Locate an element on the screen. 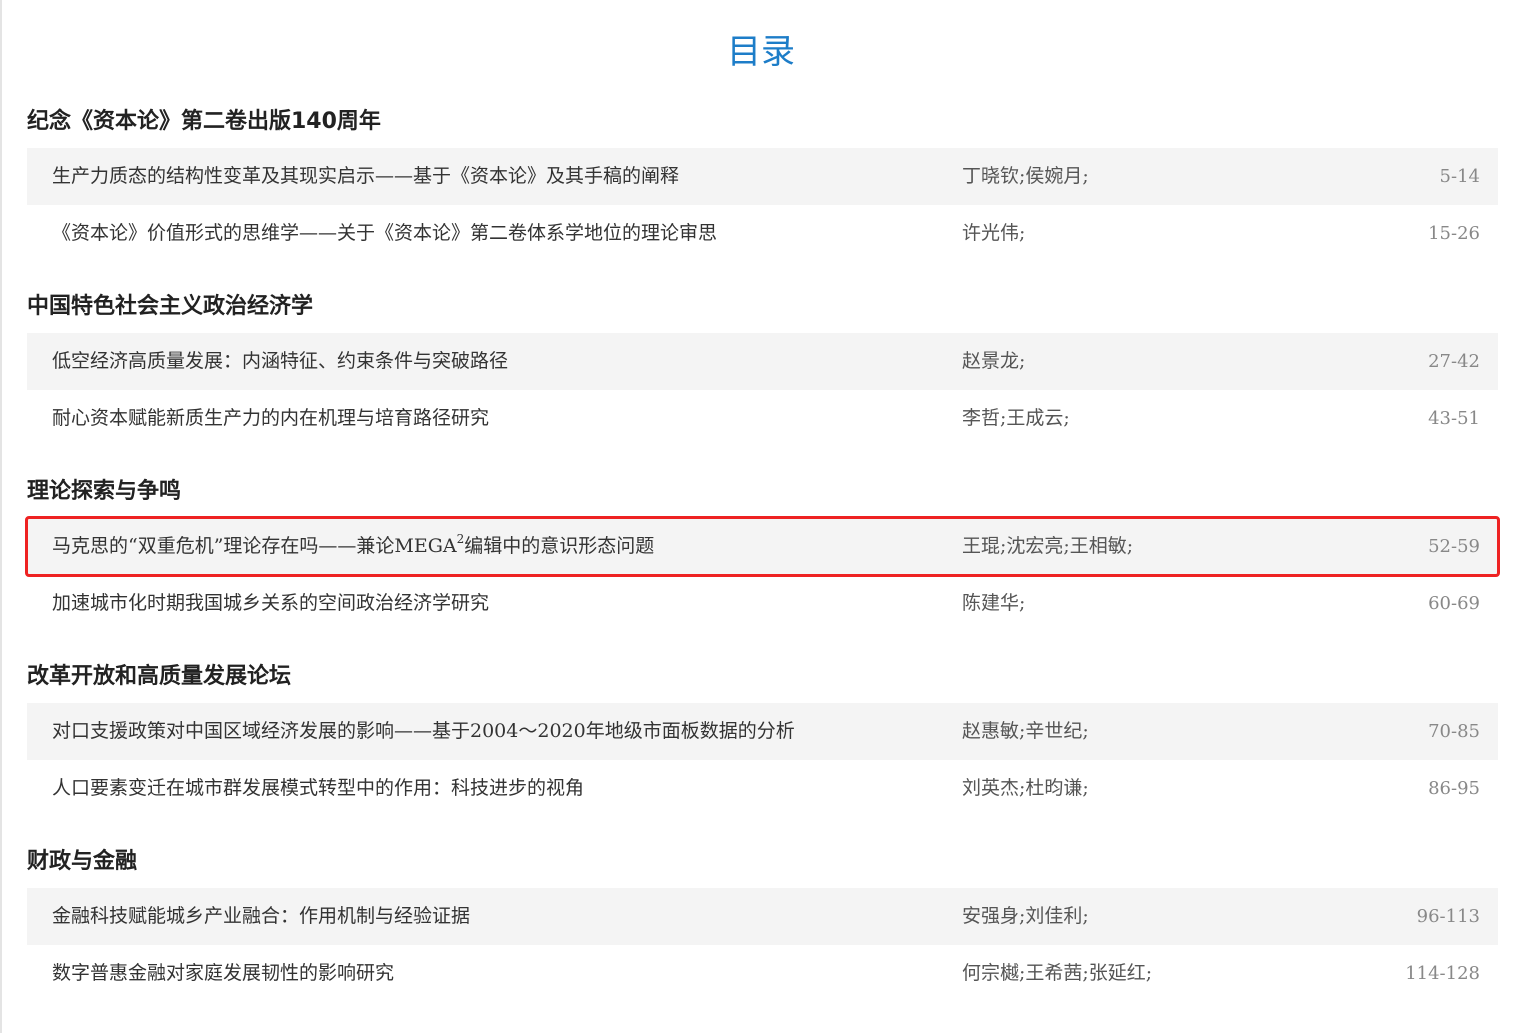  article-pages: 96-113 is located at coordinates (1448, 916).